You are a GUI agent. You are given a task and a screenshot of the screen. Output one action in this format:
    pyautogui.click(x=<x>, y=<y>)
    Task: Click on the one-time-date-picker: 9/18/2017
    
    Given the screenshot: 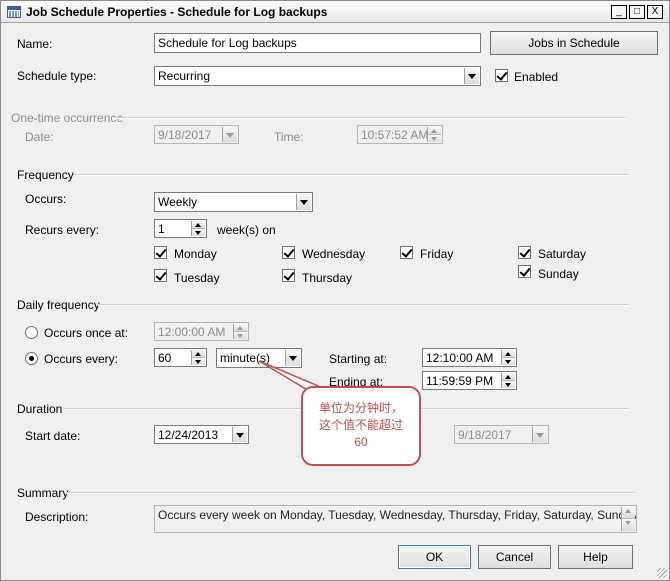 What is the action you would take?
    pyautogui.click(x=196, y=134)
    